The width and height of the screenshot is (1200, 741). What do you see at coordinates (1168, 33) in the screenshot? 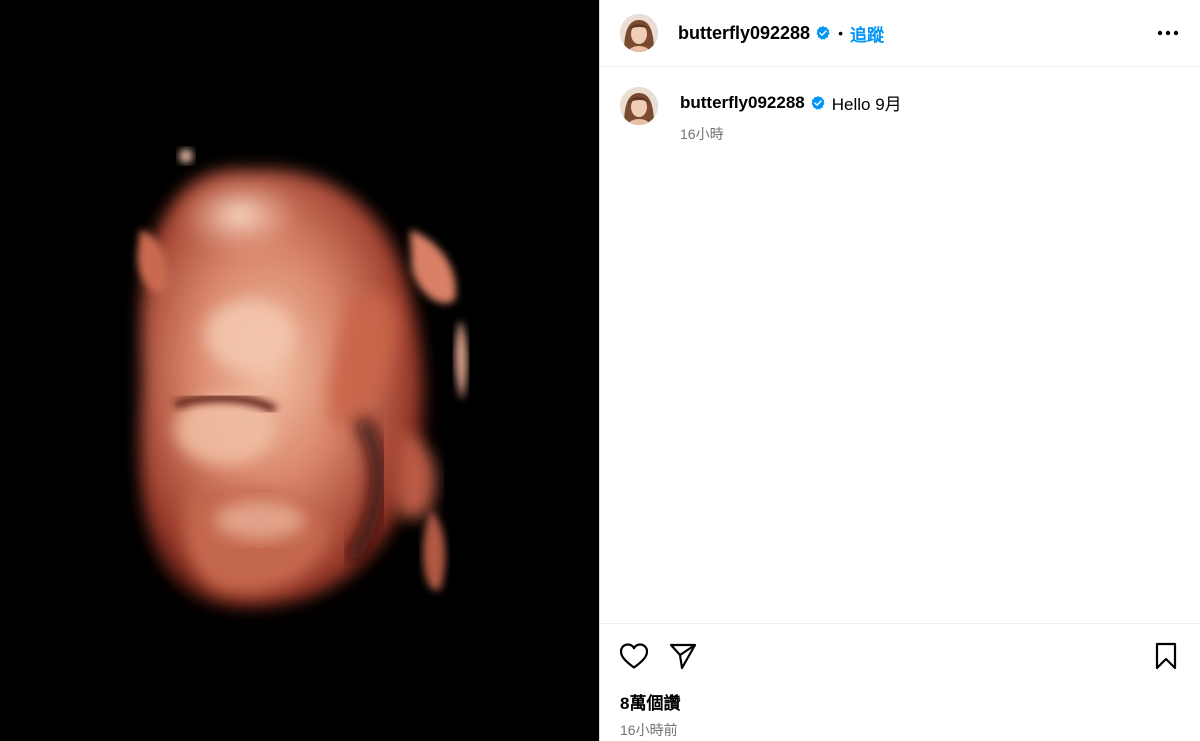
I see `more-options-icon` at bounding box center [1168, 33].